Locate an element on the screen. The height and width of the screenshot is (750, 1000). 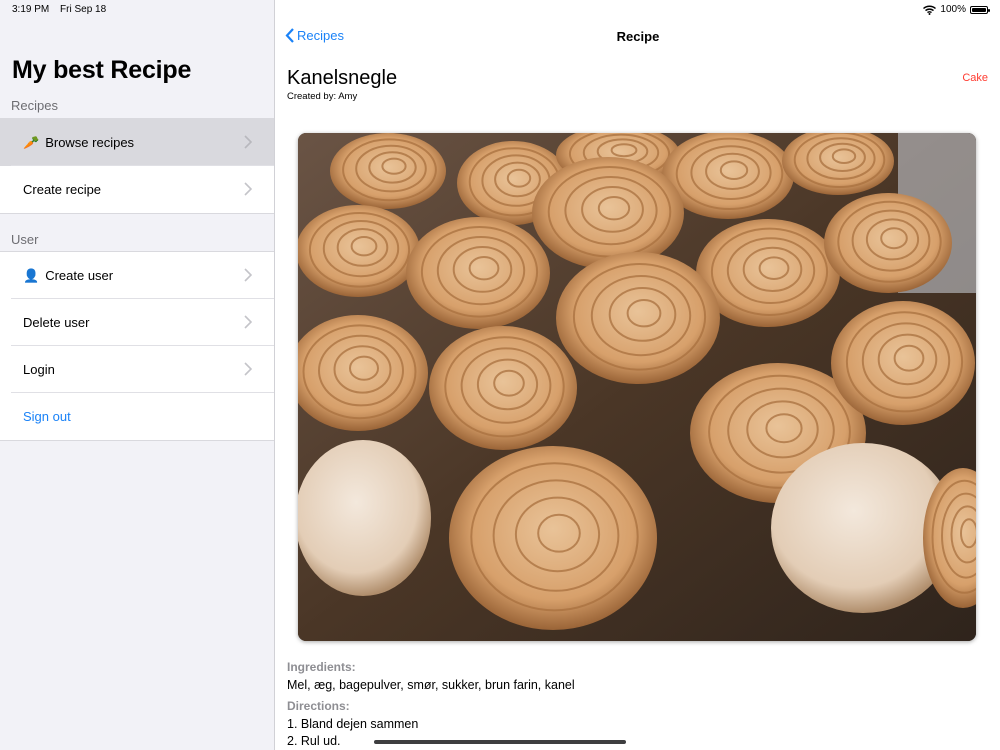
sidebar-item-sign-out: Sign out is located at coordinates (137, 416).